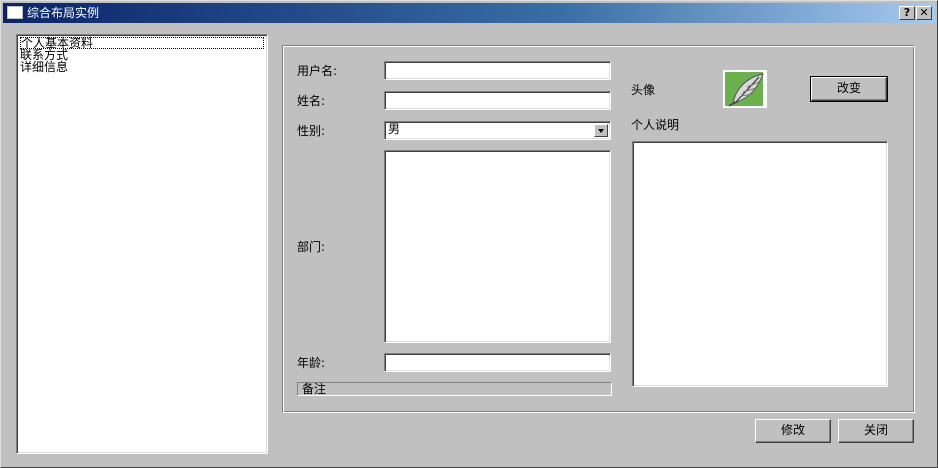  Describe the element at coordinates (15, 12) in the screenshot. I see `window-icon` at that location.